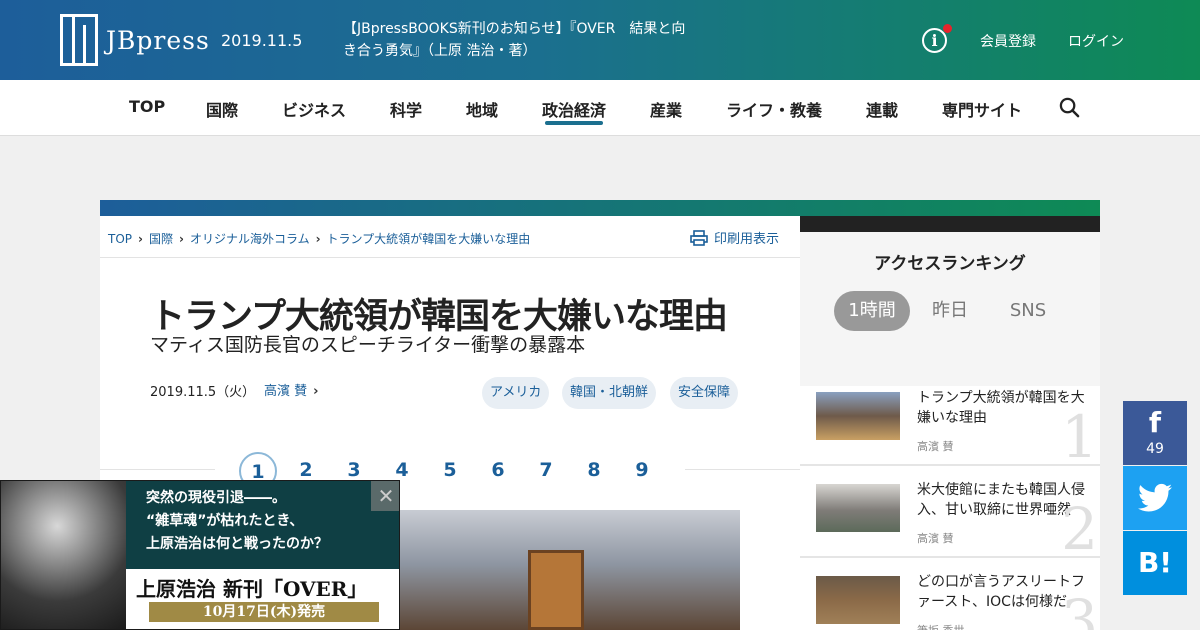 The height and width of the screenshot is (630, 1200). What do you see at coordinates (222, 109) in the screenshot?
I see `nav-item-international: 国際` at bounding box center [222, 109].